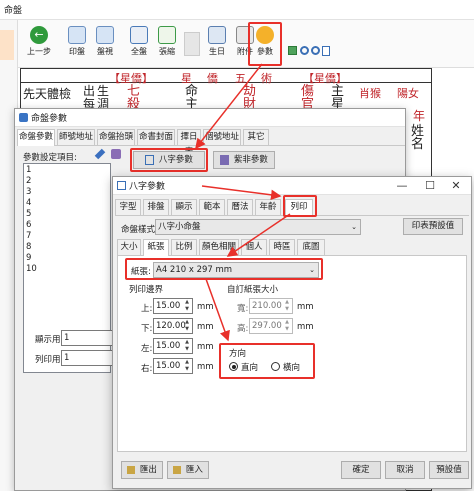 This screenshot has height=491, width=474. Describe the element at coordinates (268, 207) in the screenshot. I see `tab-age: 年齡` at that location.